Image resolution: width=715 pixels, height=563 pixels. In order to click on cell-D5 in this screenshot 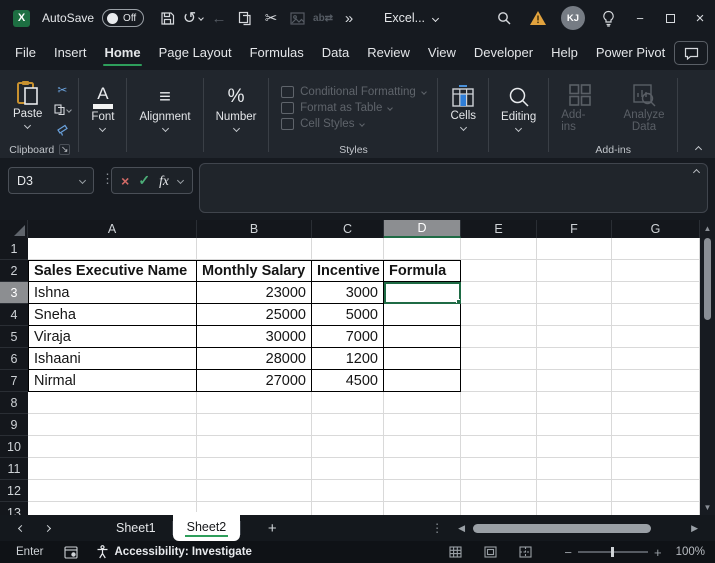, I will do `click(422, 337)`.